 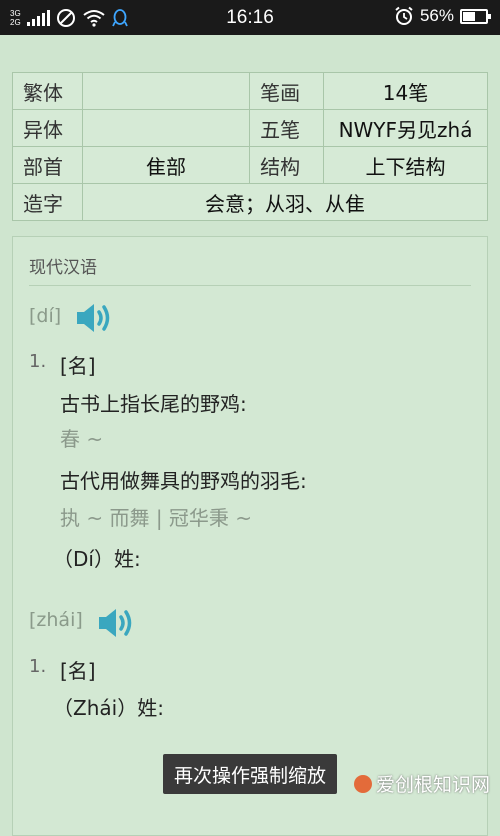 What do you see at coordinates (108, 708) in the screenshot?
I see `surname-note: （Zhái）姓:` at bounding box center [108, 708].